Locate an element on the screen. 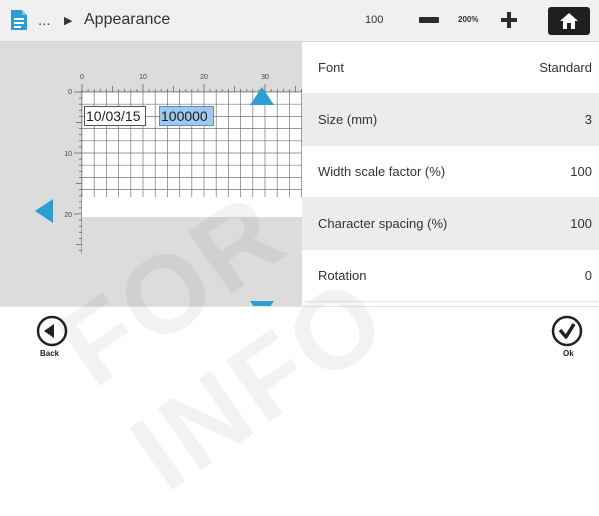  property-label: Size (mm) is located at coordinates (348, 119).